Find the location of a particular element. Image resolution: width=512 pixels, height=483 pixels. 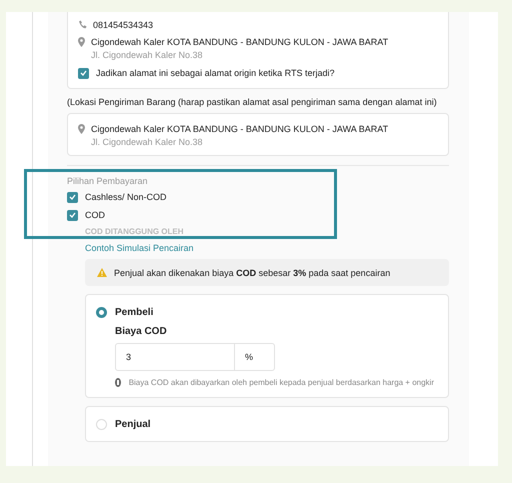

warning-text: Penjual akan dikenakan biaya COD sebesar 3% pada saat pencairan is located at coordinates (252, 273).